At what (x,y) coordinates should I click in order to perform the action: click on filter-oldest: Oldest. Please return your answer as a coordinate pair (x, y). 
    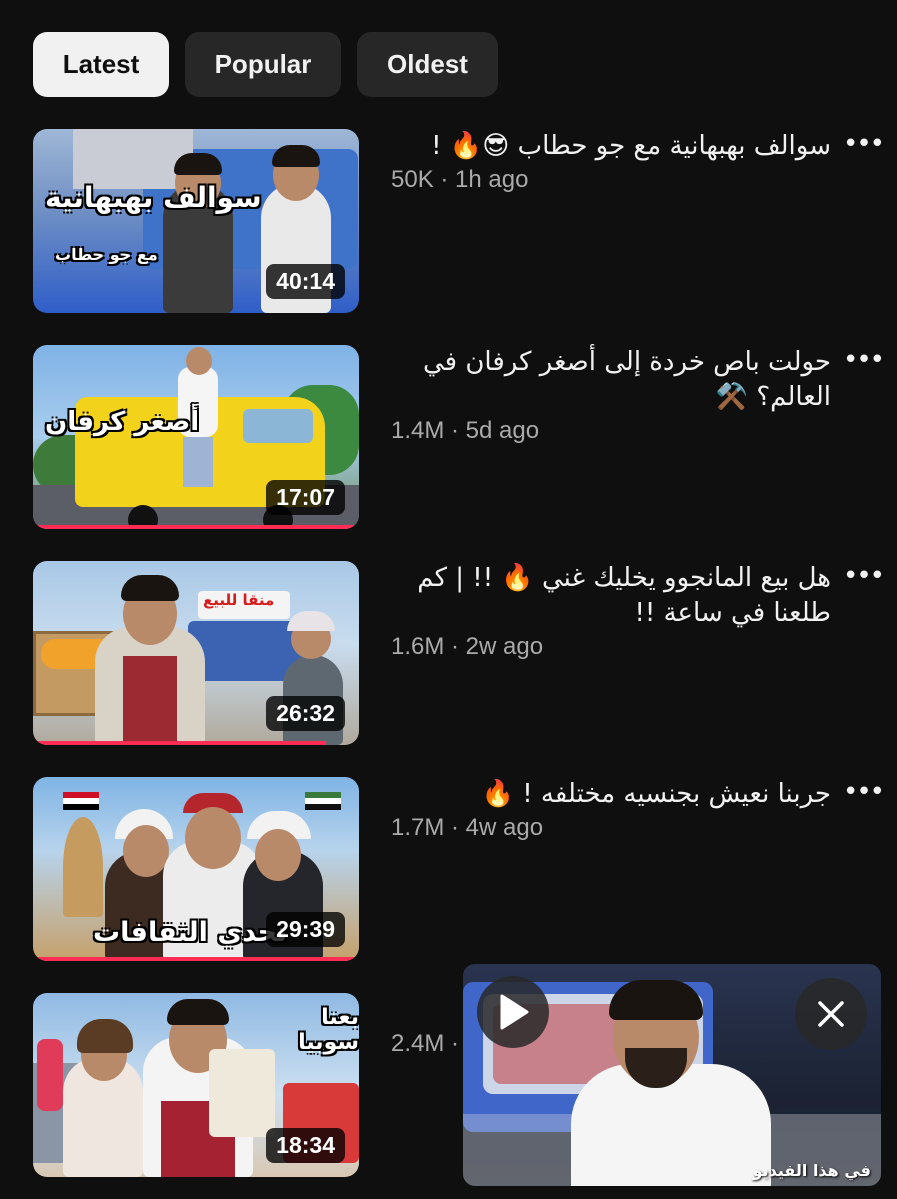
    Looking at the image, I should click on (427, 64).